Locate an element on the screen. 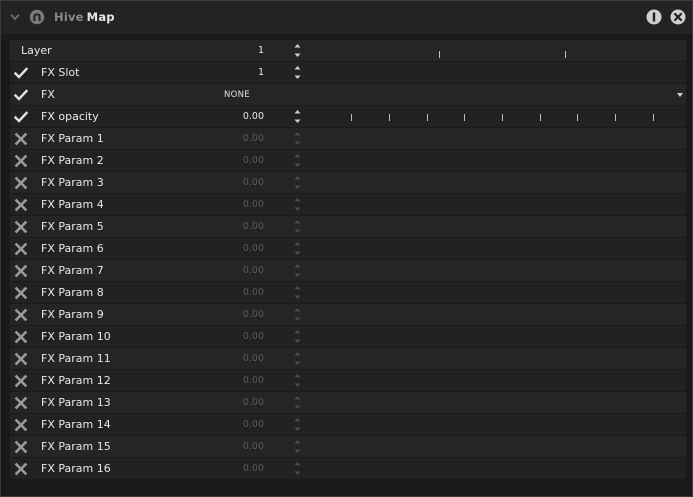 The image size is (693, 497). param-row: FX Param 6 0.00 is located at coordinates (348, 248).